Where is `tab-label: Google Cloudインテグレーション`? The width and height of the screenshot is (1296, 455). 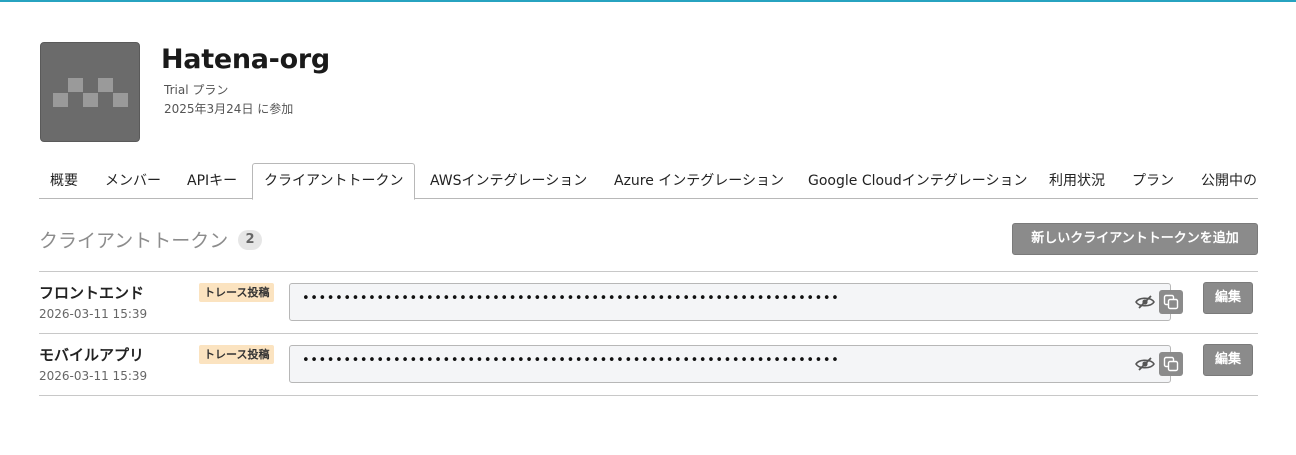 tab-label: Google Cloudインテグレーション is located at coordinates (918, 181).